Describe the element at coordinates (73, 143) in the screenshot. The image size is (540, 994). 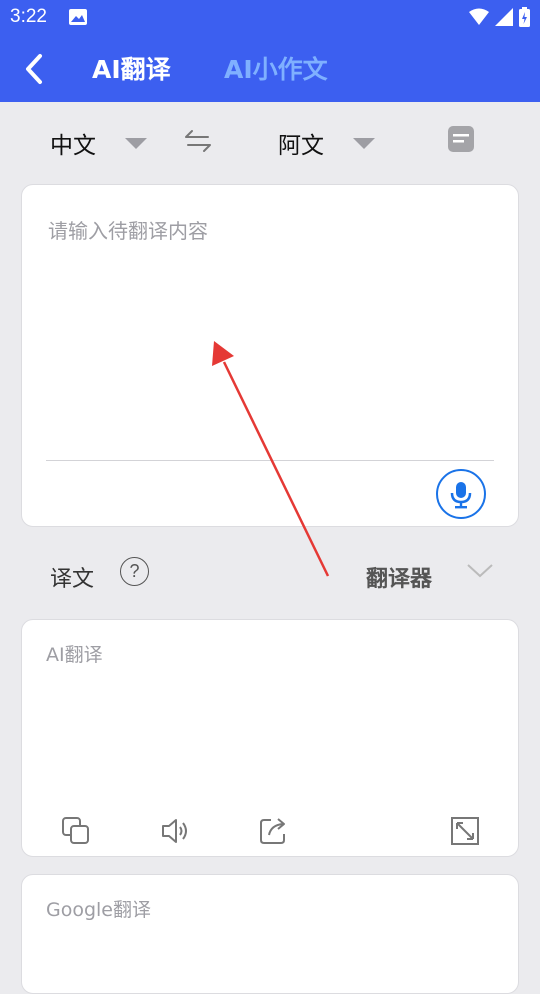
I see `source-language: 中文` at that location.